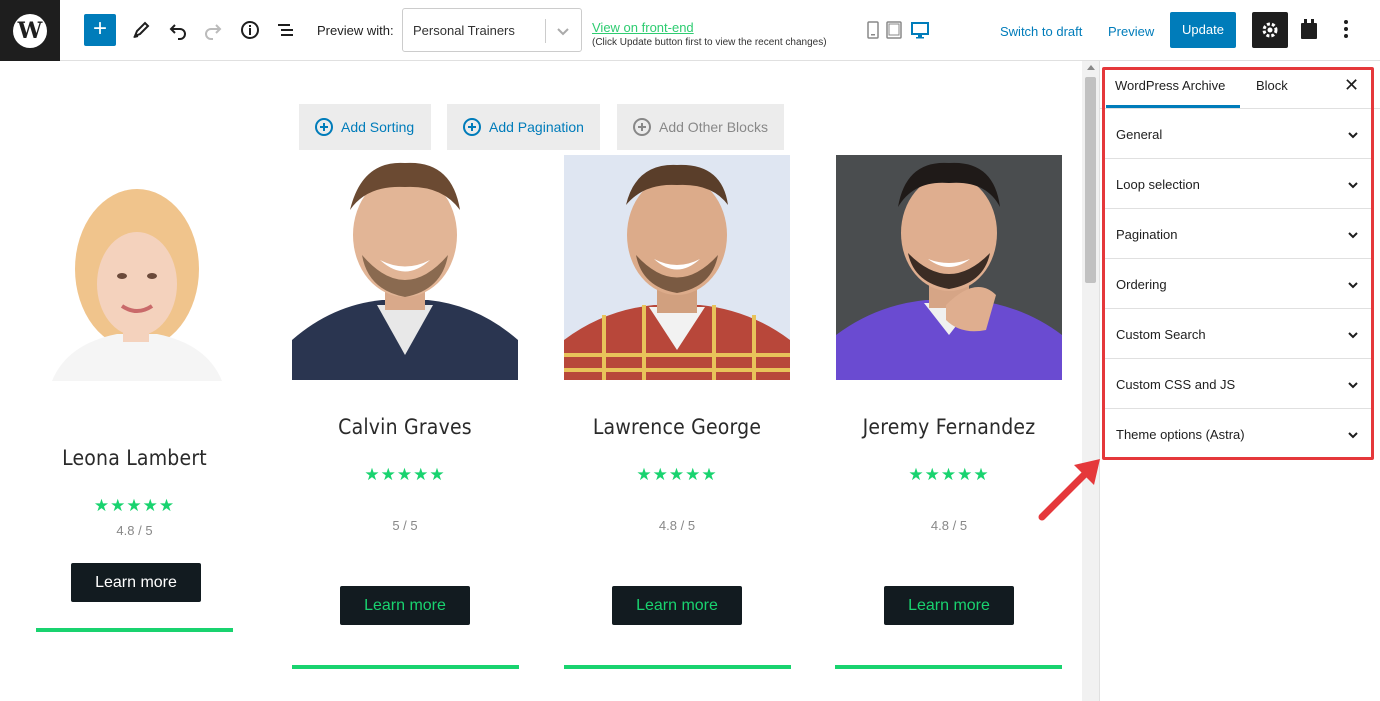 This screenshot has width=1380, height=701. I want to click on gear-icon, so click(1270, 30).